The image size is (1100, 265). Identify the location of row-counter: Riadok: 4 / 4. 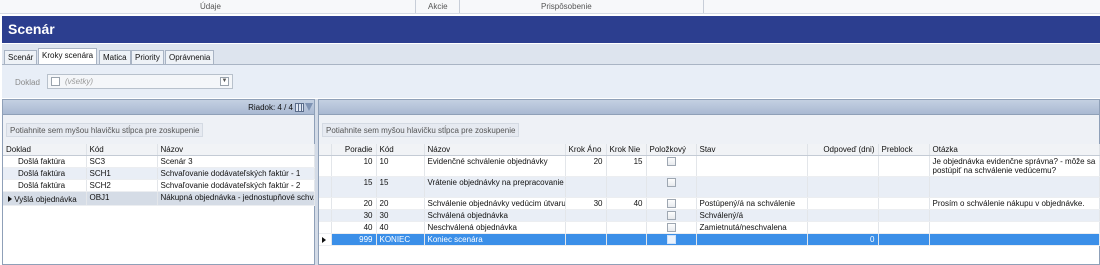
(270, 107).